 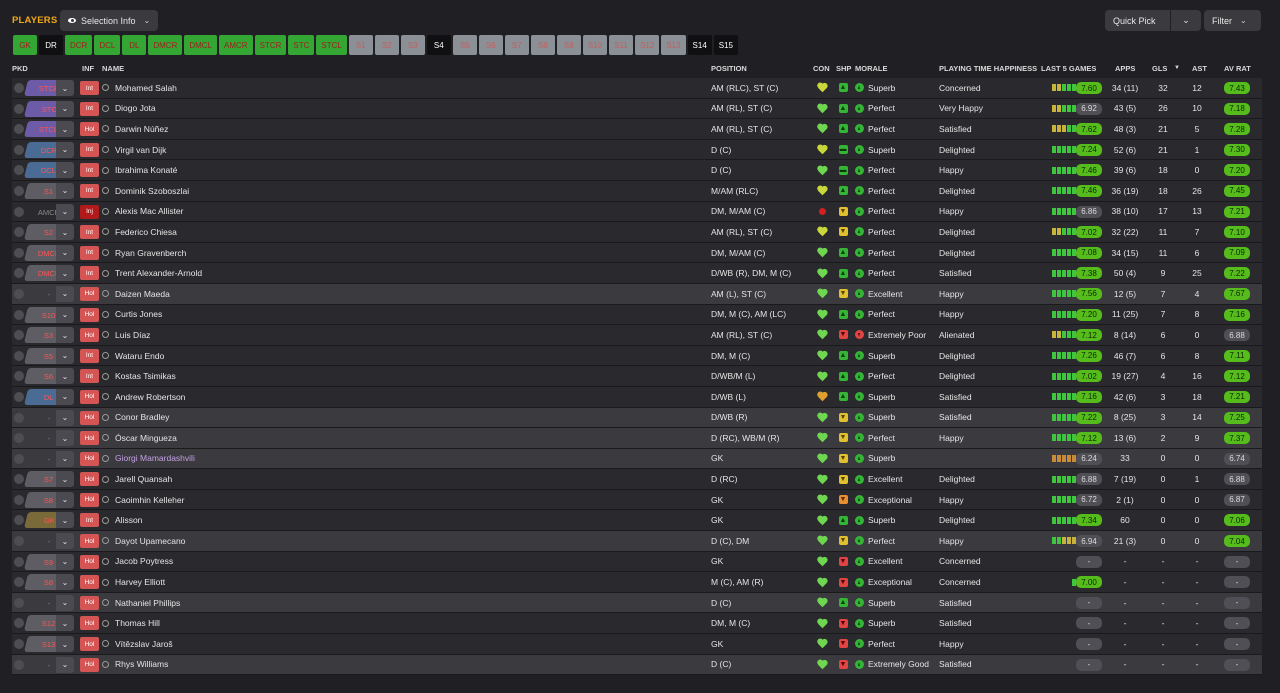 What do you see at coordinates (1186, 20) in the screenshot?
I see `quick-pick-dropdown: ⌄` at bounding box center [1186, 20].